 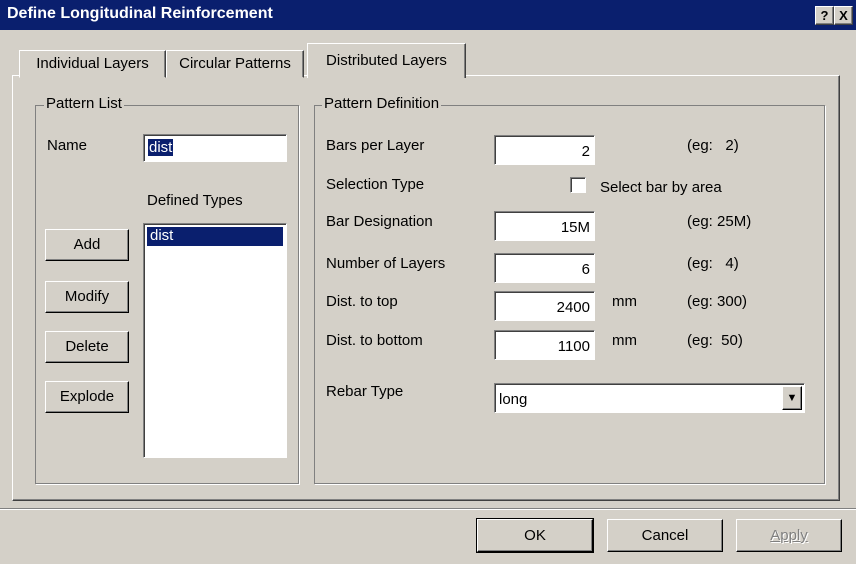 What do you see at coordinates (215, 340) in the screenshot?
I see `defined-types-list: dist` at bounding box center [215, 340].